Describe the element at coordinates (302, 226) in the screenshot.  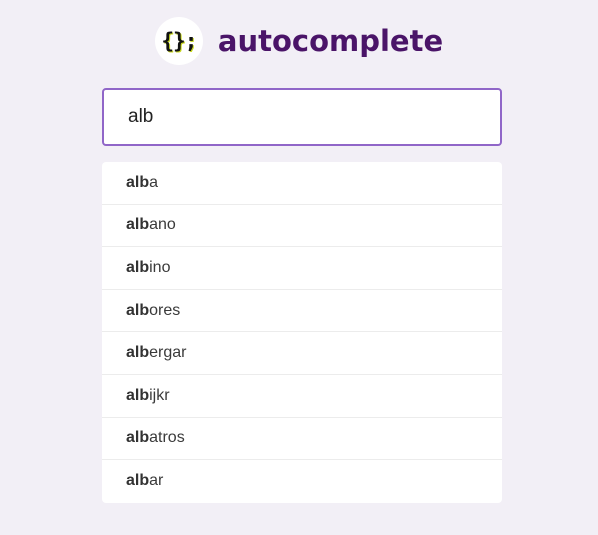
I see `suggestion-item: alb ano` at that location.